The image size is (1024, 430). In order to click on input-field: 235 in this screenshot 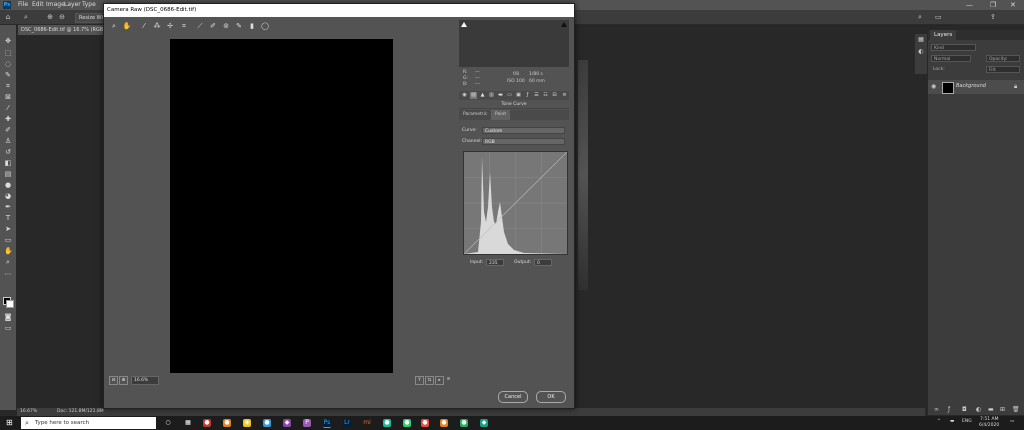, I will do `click(495, 262)`.